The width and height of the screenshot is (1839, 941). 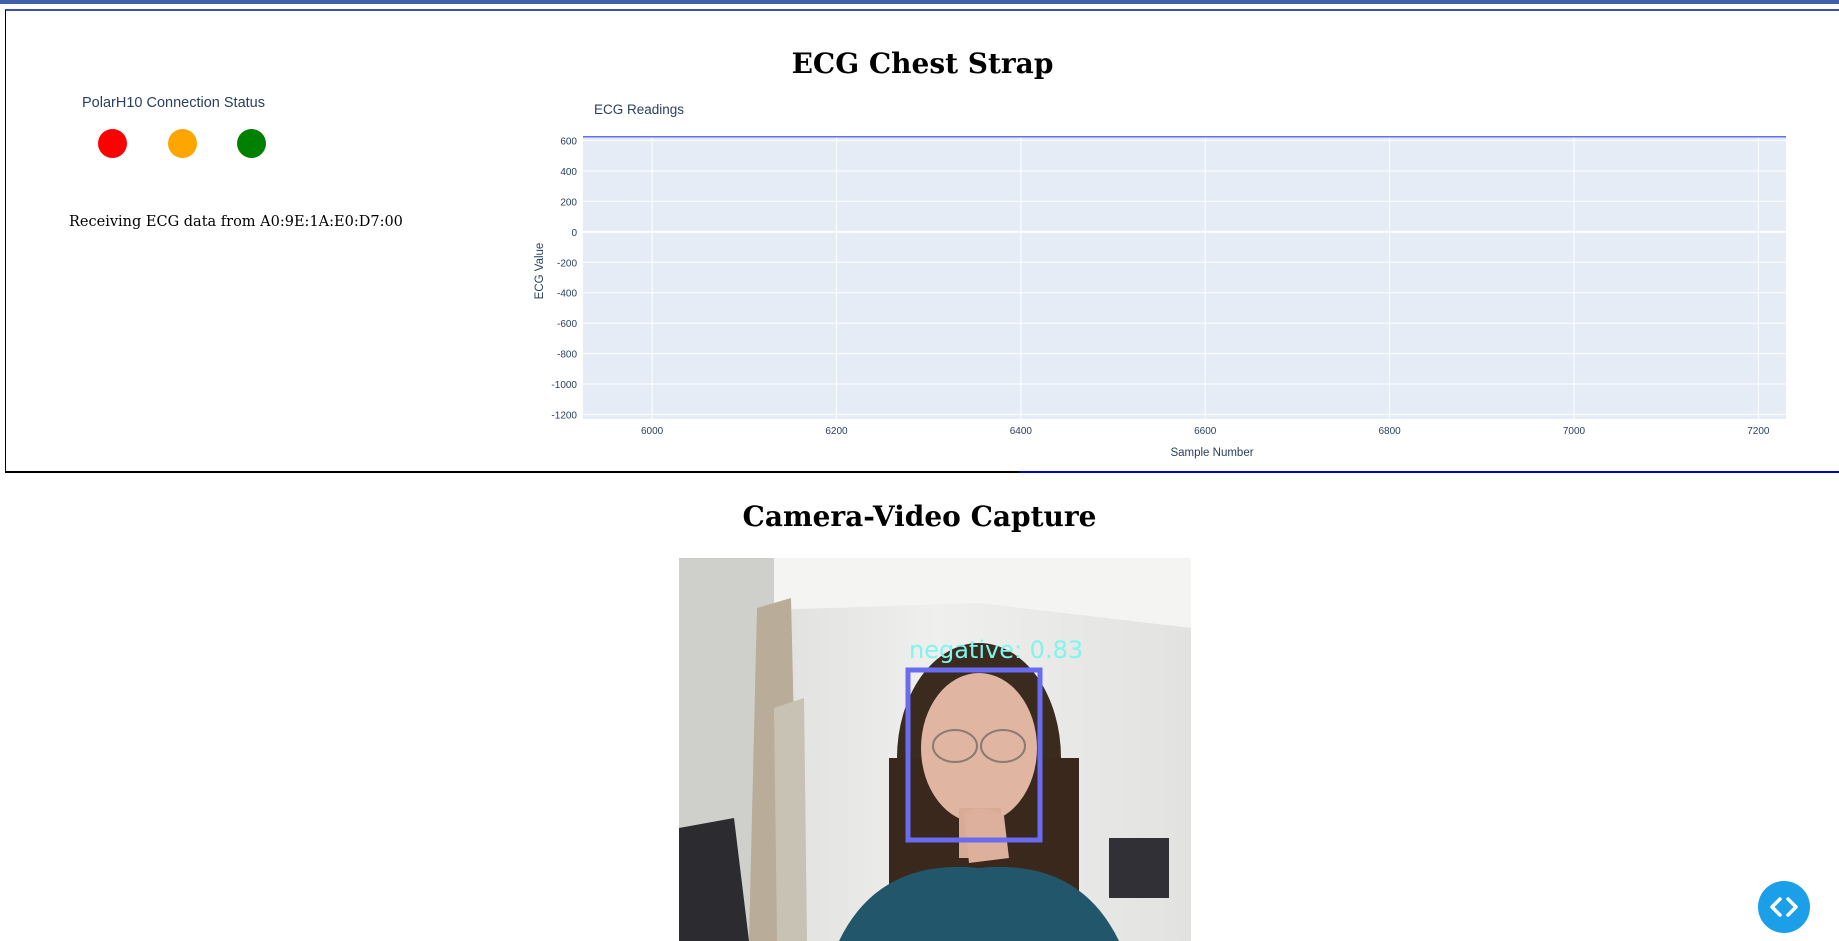 What do you see at coordinates (568, 142) in the screenshot?
I see `y-tick-label: 600` at bounding box center [568, 142].